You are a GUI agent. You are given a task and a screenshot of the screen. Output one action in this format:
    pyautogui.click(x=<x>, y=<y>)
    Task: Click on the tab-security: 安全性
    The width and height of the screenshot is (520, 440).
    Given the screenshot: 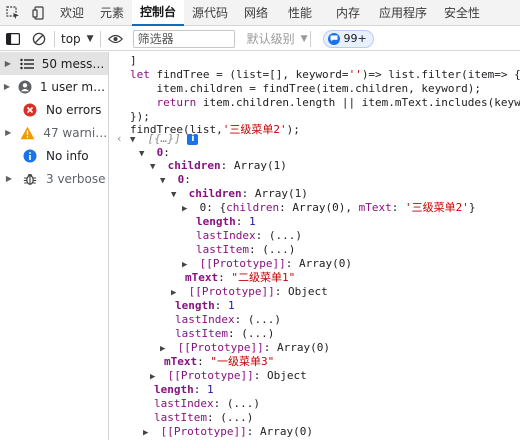 What is the action you would take?
    pyautogui.click(x=462, y=13)
    